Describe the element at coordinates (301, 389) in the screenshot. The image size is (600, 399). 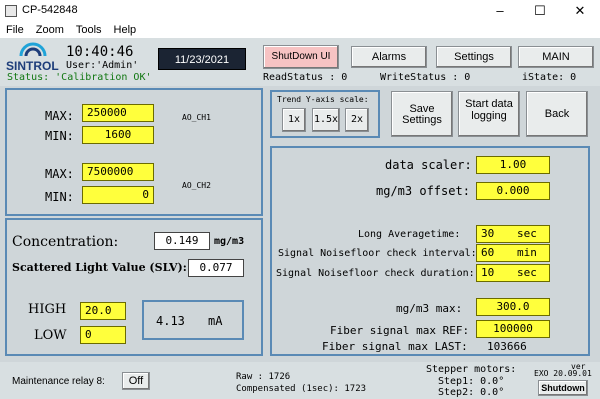
I see `compensated-value: Compensated (1sec): 1723` at that location.